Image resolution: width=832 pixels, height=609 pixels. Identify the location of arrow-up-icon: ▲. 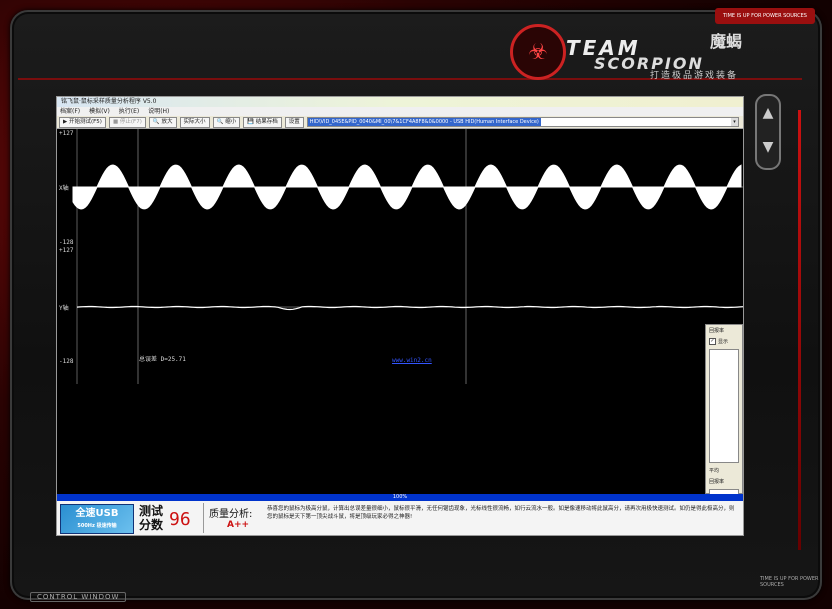
(768, 113).